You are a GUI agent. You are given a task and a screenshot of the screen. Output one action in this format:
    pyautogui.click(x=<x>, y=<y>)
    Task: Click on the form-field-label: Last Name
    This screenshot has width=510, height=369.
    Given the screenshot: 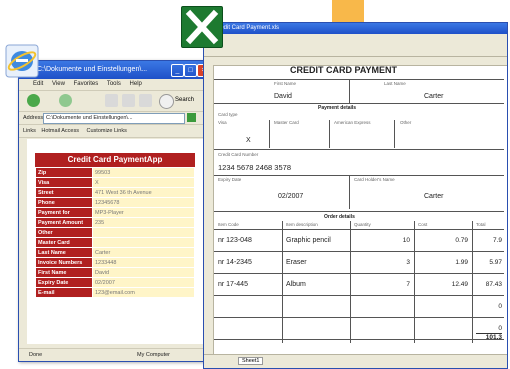 What is the action you would take?
    pyautogui.click(x=64, y=252)
    